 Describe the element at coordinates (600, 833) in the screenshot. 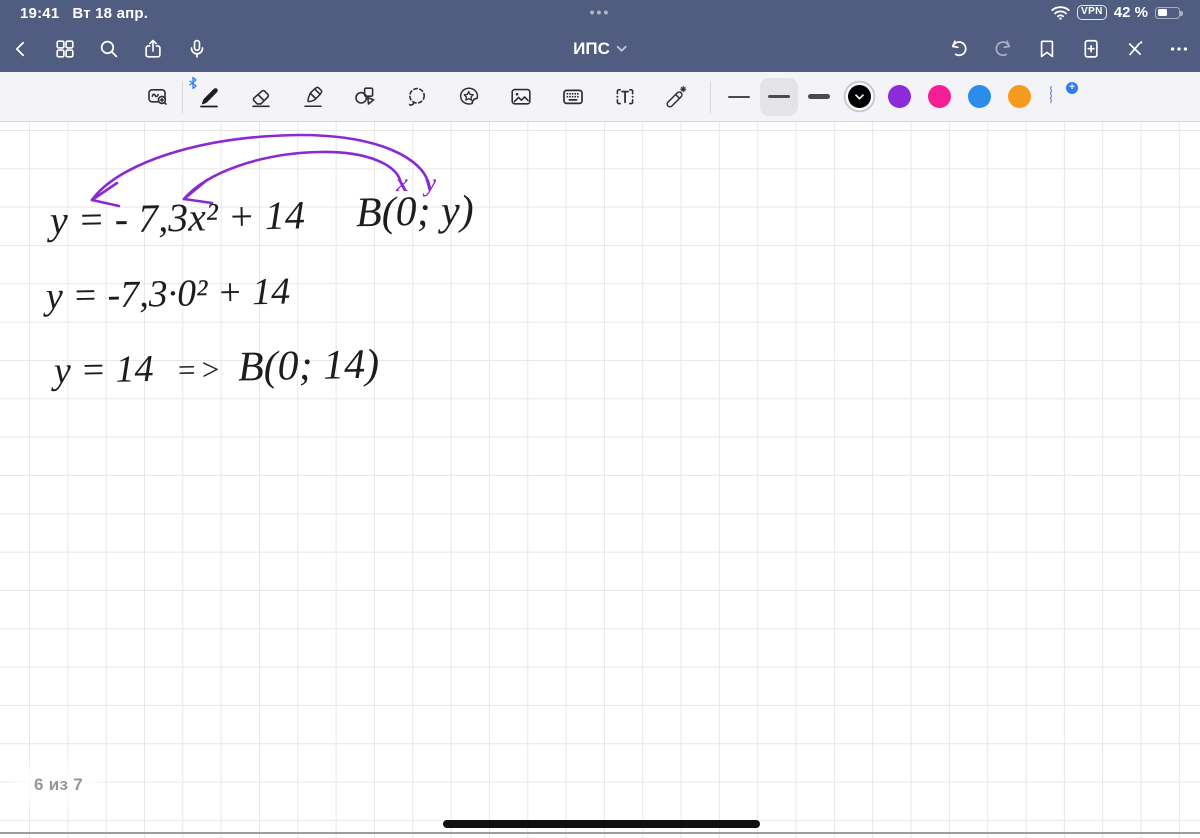

I see `page-bottom-edge` at that location.